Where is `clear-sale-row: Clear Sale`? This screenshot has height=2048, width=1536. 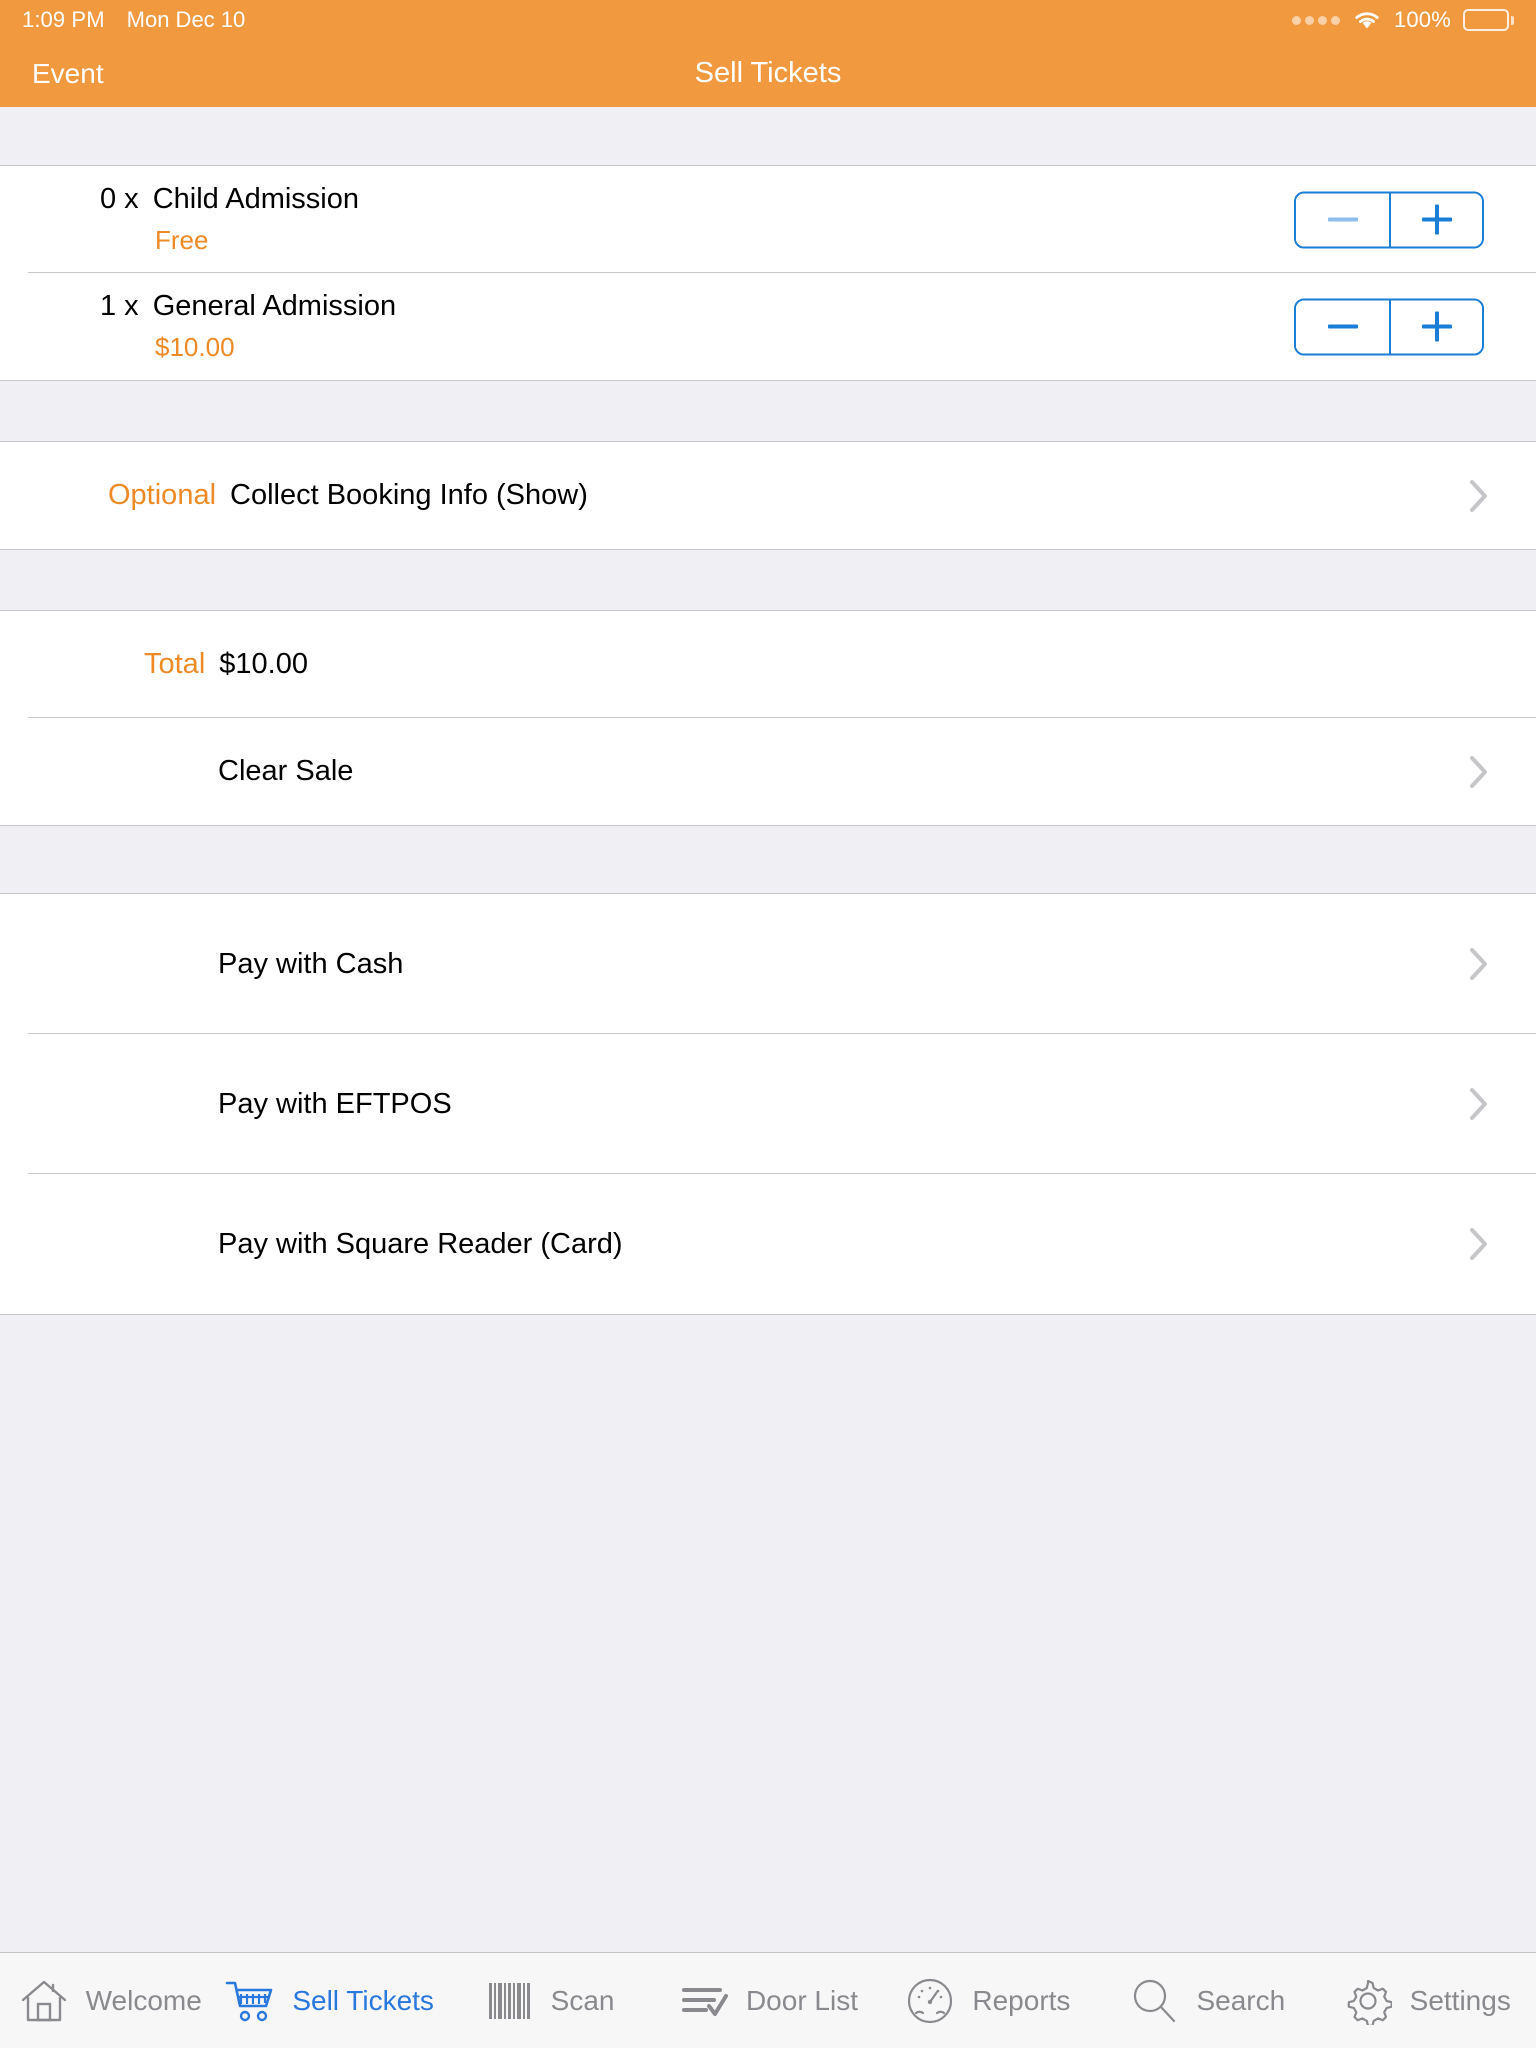
clear-sale-row: Clear Sale is located at coordinates (768, 771).